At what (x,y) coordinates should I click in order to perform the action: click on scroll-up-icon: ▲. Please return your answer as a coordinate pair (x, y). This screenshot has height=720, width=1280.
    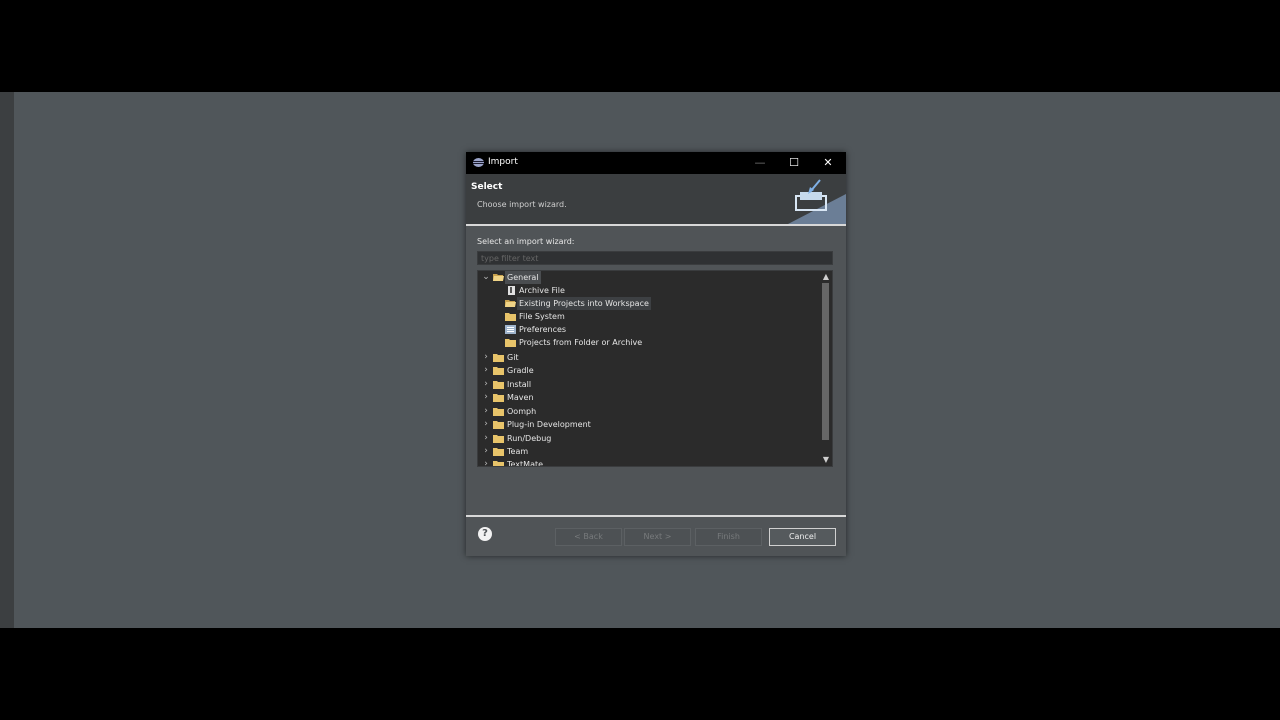
    Looking at the image, I should click on (826, 277).